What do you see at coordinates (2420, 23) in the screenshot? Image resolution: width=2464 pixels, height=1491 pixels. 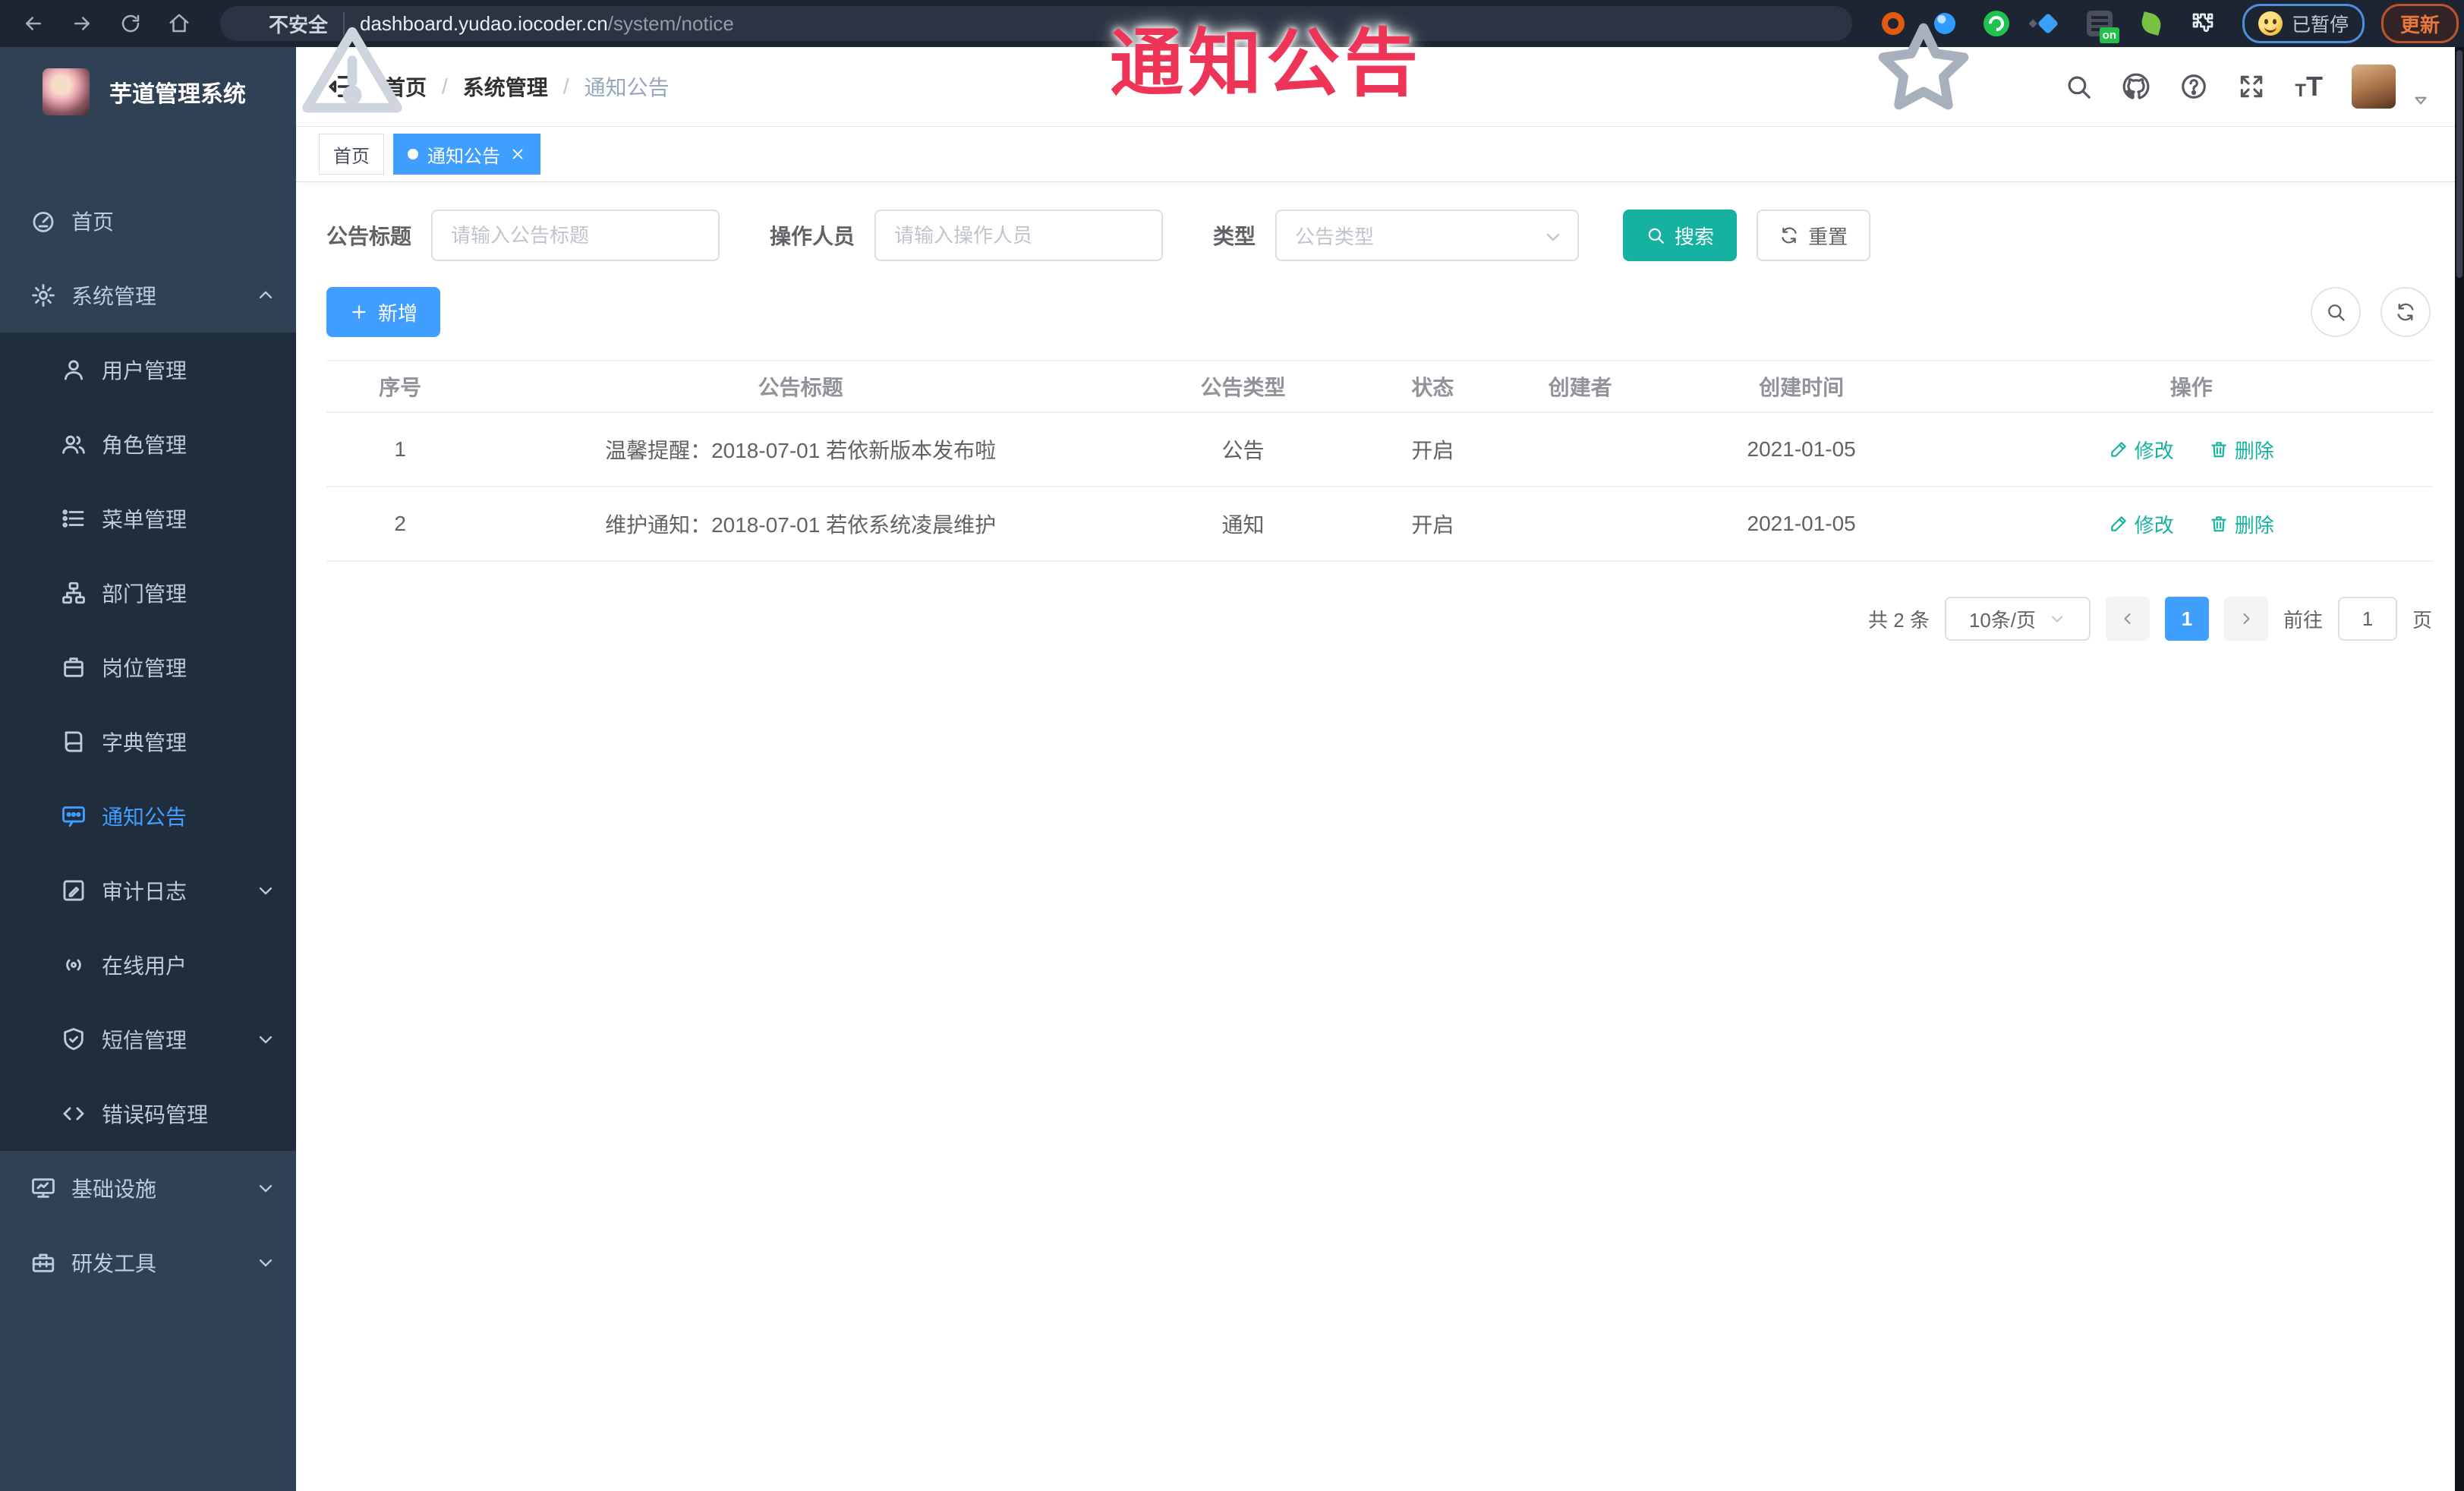 I see `browser-update-button: 更新` at bounding box center [2420, 23].